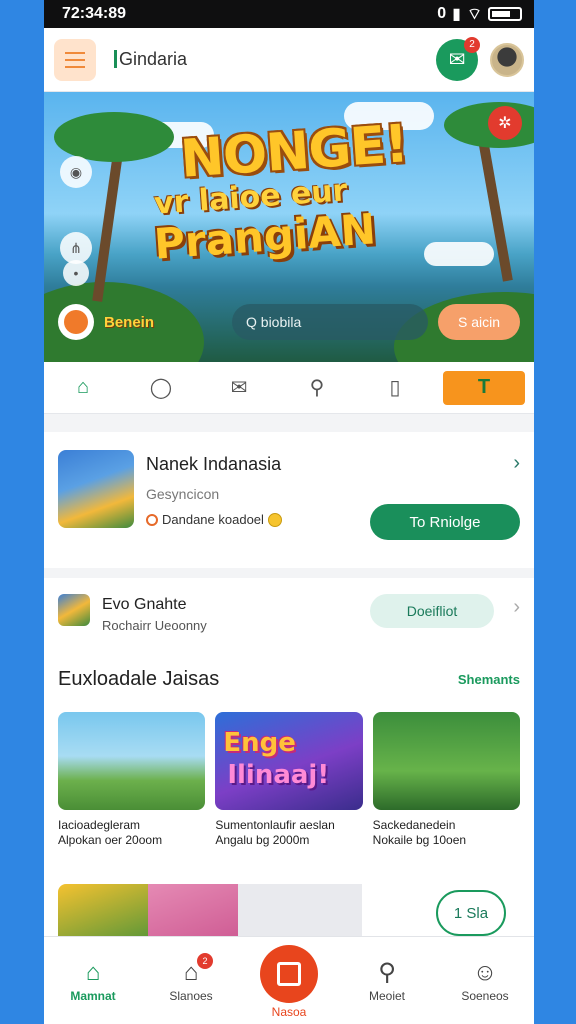 This screenshot has height=1024, width=576. What do you see at coordinates (472, 44) in the screenshot?
I see `mail-badge: 2` at bounding box center [472, 44].